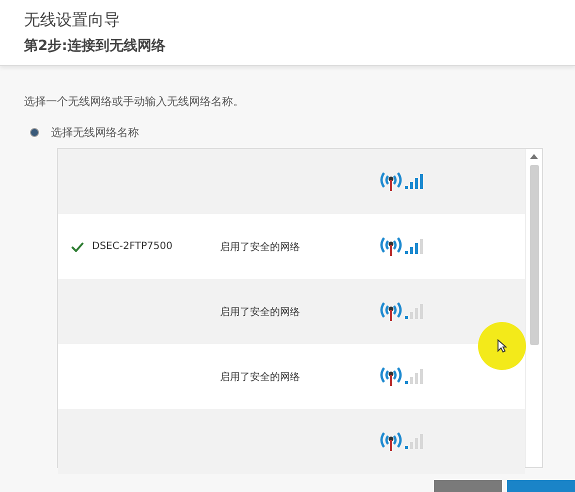 The height and width of the screenshot is (492, 575). I want to click on instruction-text: 选择一个无线网络或手动输入无线网络名称。, so click(134, 101).